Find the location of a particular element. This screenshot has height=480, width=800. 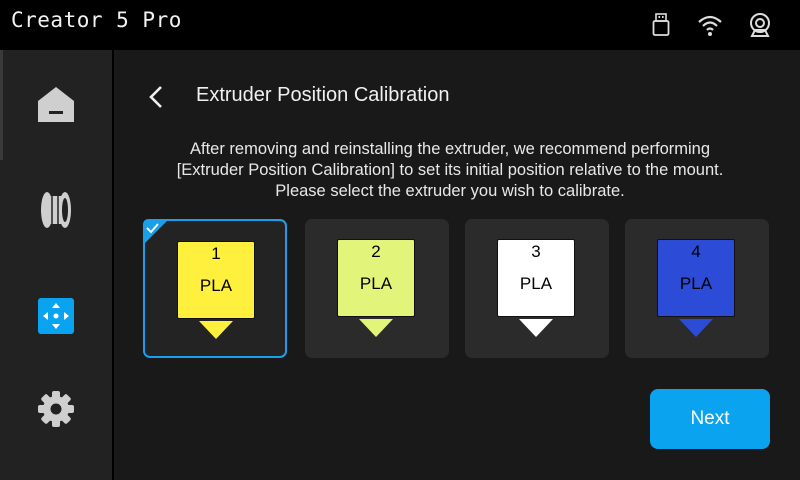

filament-color-swatch: 3 PLA is located at coordinates (536, 278).